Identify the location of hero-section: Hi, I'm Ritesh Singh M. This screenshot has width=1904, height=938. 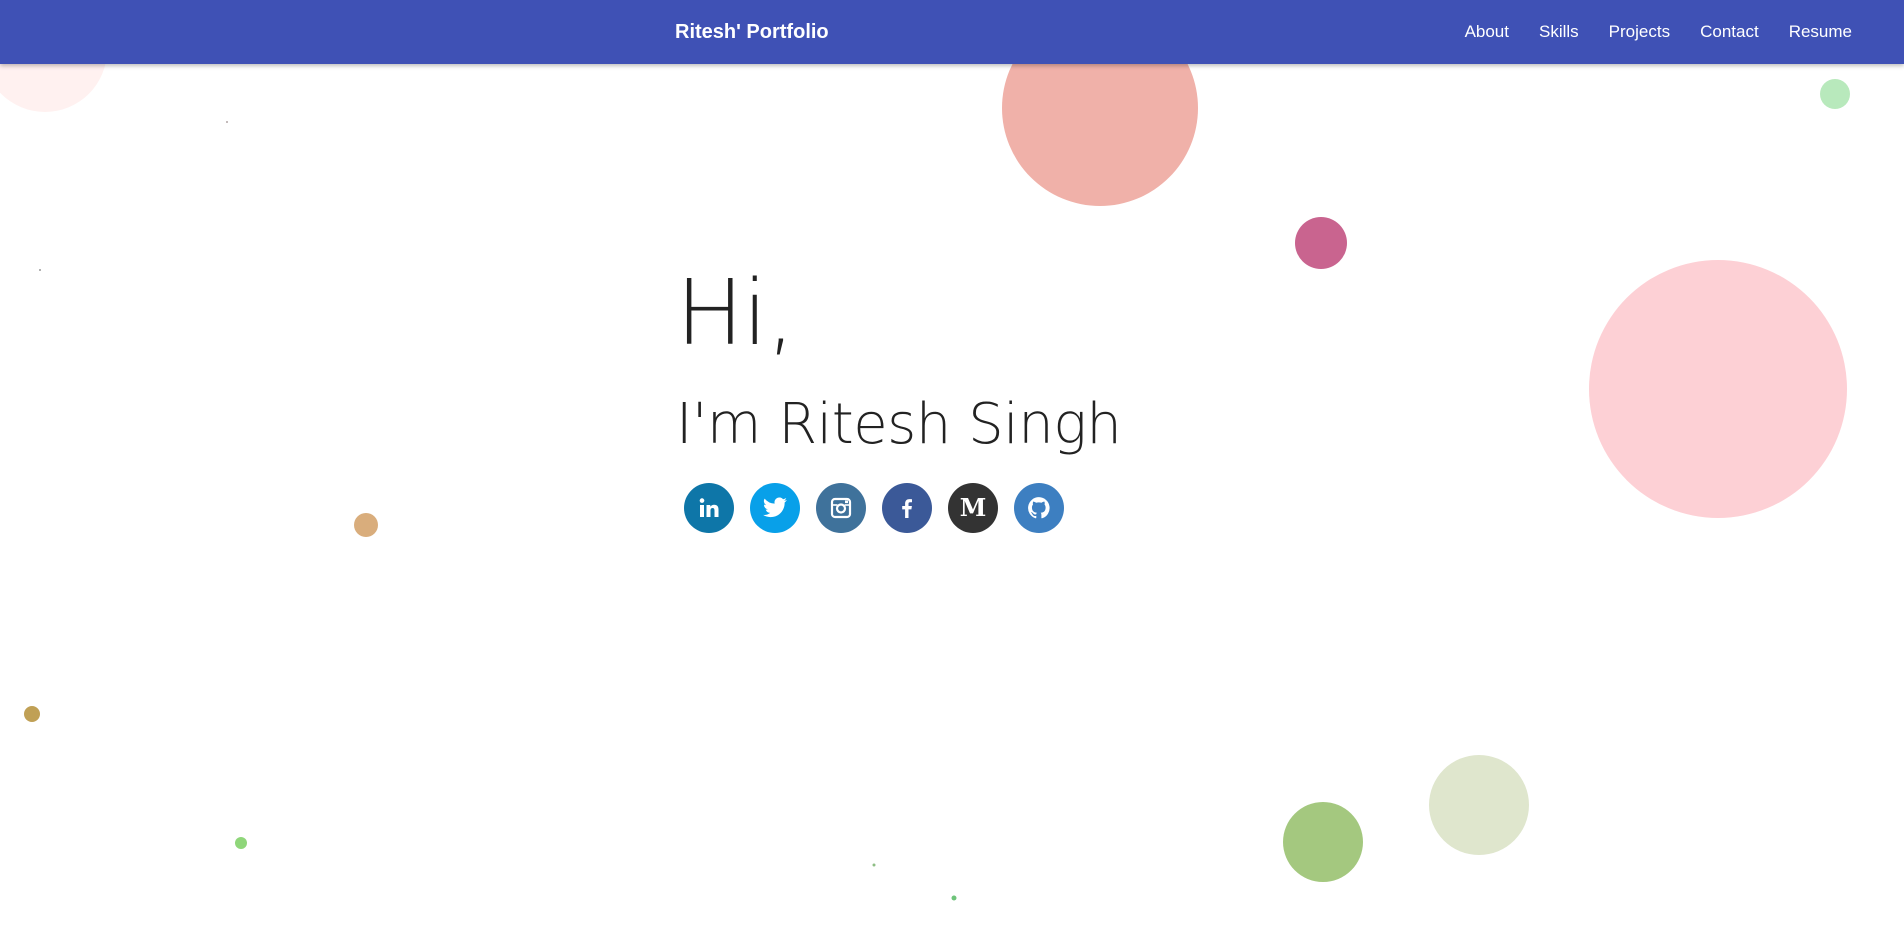
(899, 397).